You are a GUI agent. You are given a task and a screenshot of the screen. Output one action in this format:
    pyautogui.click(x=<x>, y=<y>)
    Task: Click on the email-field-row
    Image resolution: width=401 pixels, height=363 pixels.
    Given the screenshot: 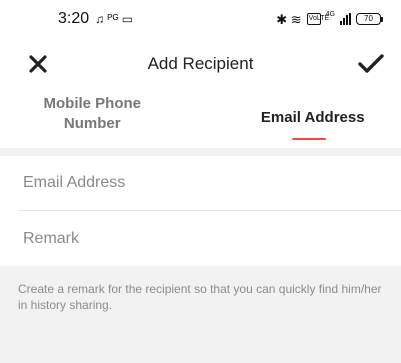 What is the action you would take?
    pyautogui.click(x=200, y=183)
    